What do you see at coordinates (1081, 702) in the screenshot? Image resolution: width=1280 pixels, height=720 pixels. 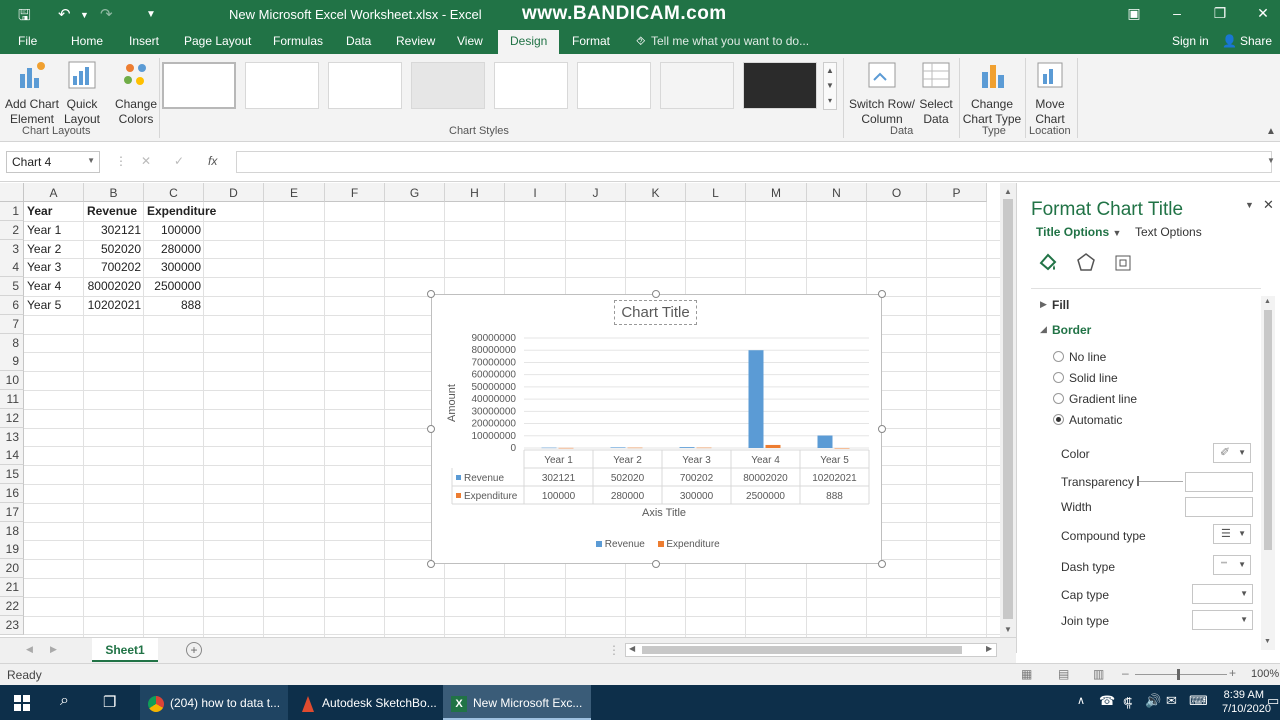 I see `show-hidden-icons-icon: ∧` at bounding box center [1081, 702].